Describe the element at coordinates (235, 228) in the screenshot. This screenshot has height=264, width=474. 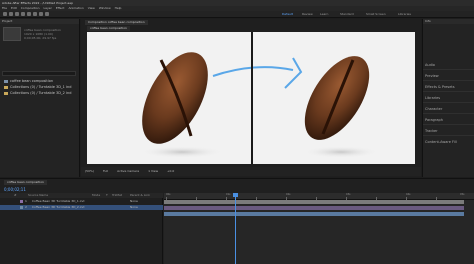
I see `playhead` at that location.